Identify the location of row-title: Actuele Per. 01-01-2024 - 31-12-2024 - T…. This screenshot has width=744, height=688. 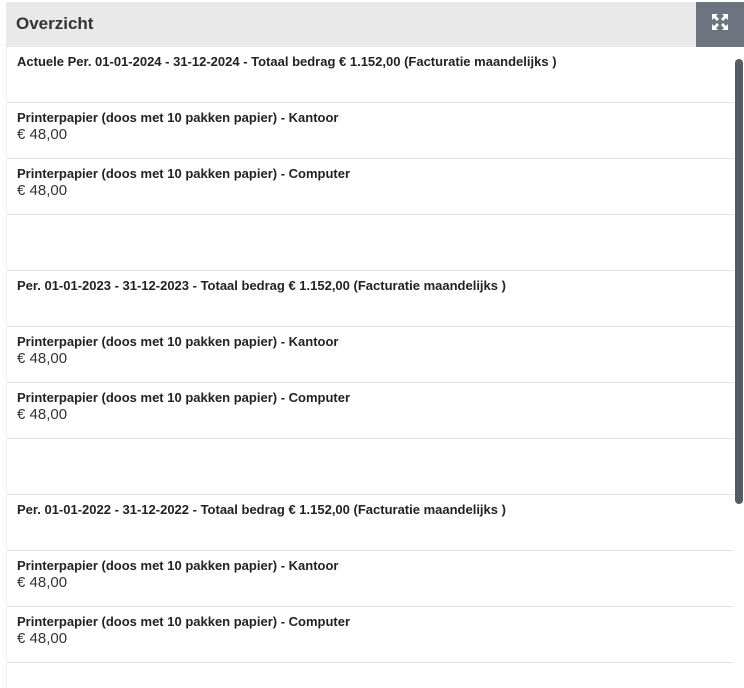
(287, 61).